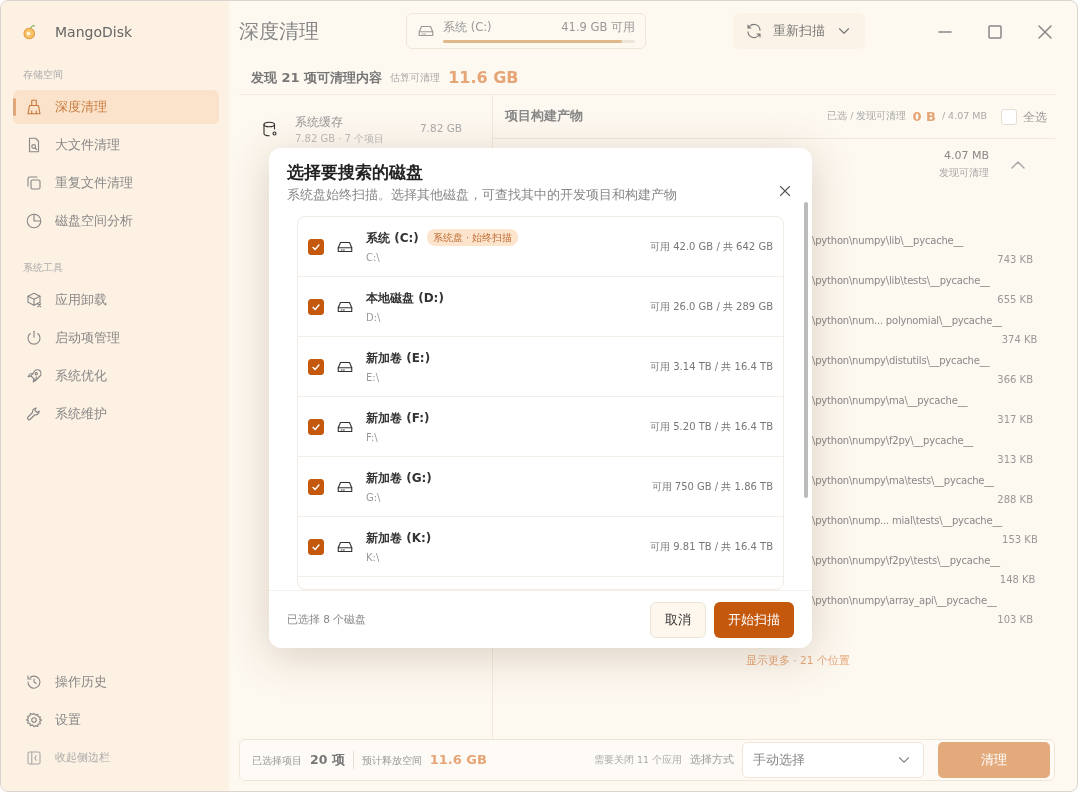 The width and height of the screenshot is (1080, 794). Describe the element at coordinates (355, 172) in the screenshot. I see `dialog-title: 选择要搜索的磁盘` at that location.